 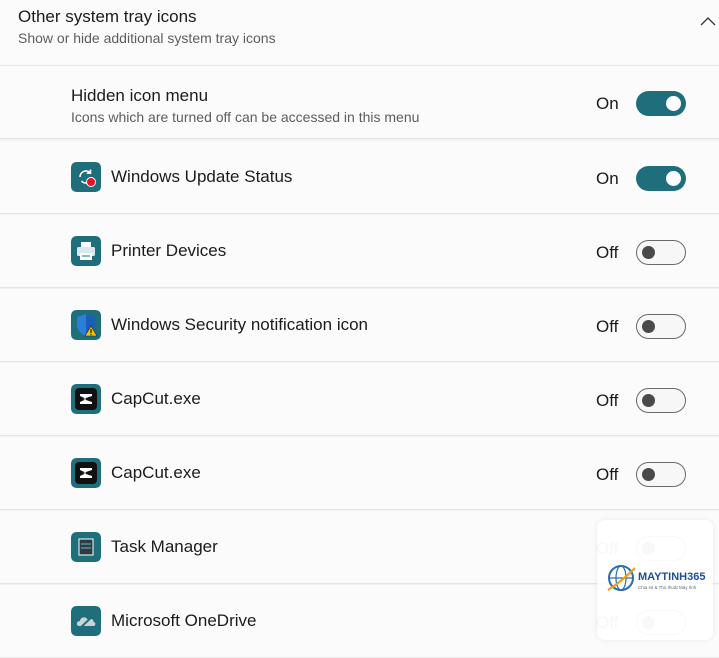 What do you see at coordinates (661, 252) in the screenshot?
I see `printer-toggle` at bounding box center [661, 252].